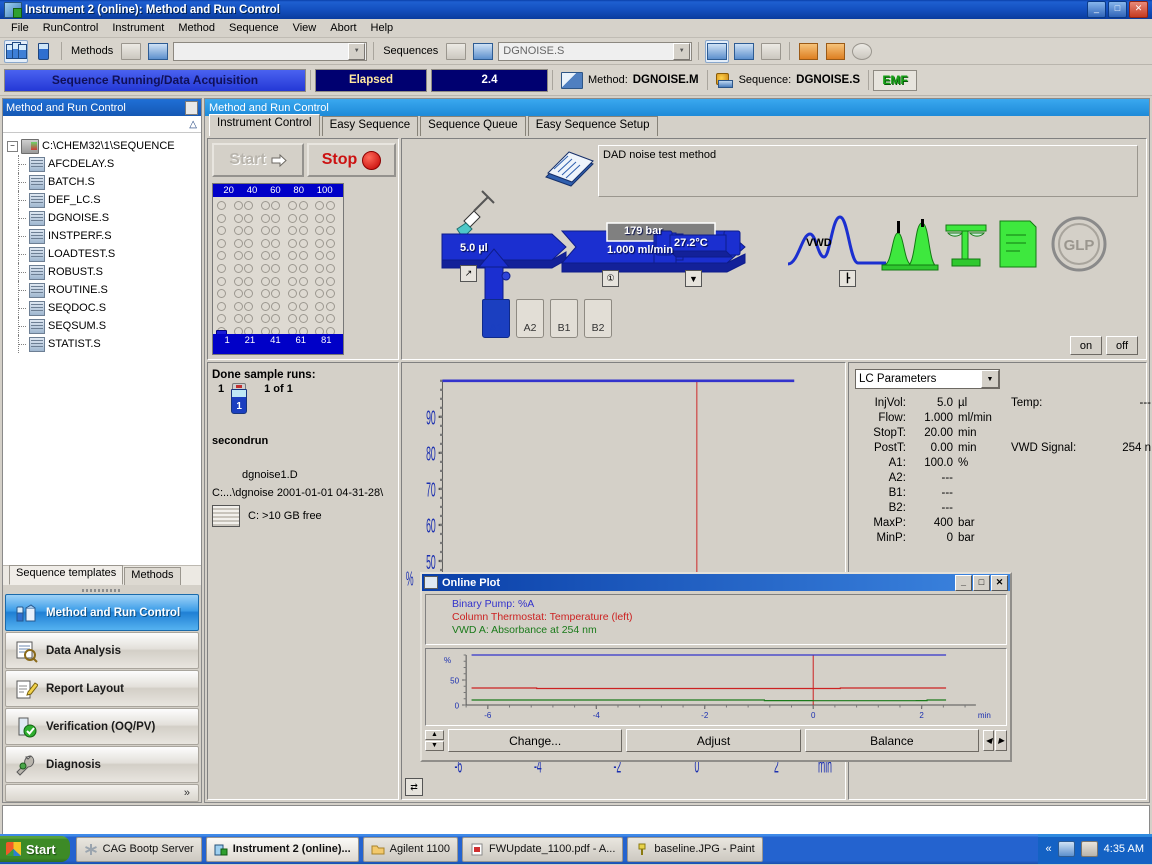  Describe the element at coordinates (270, 51) in the screenshot. I see `methods-combo: ▼` at that location.